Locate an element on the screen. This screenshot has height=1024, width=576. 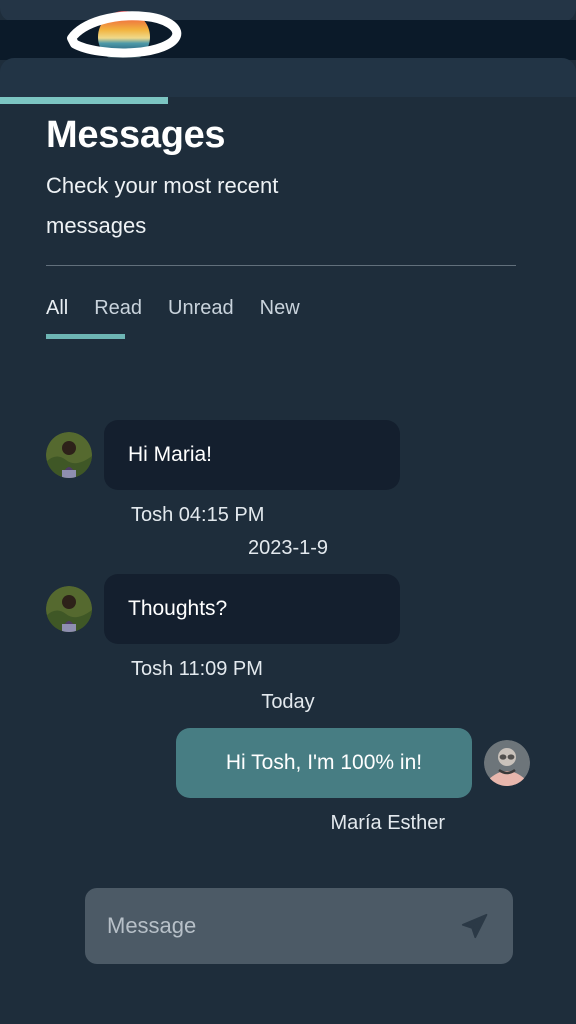
active-tab-indicator is located at coordinates (85, 336).